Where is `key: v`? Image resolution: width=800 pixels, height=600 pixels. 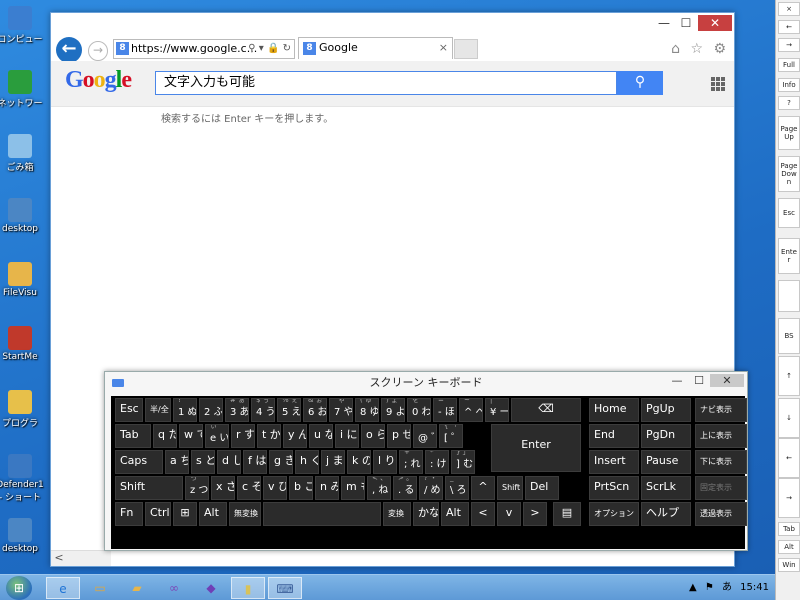 key: v is located at coordinates (509, 514).